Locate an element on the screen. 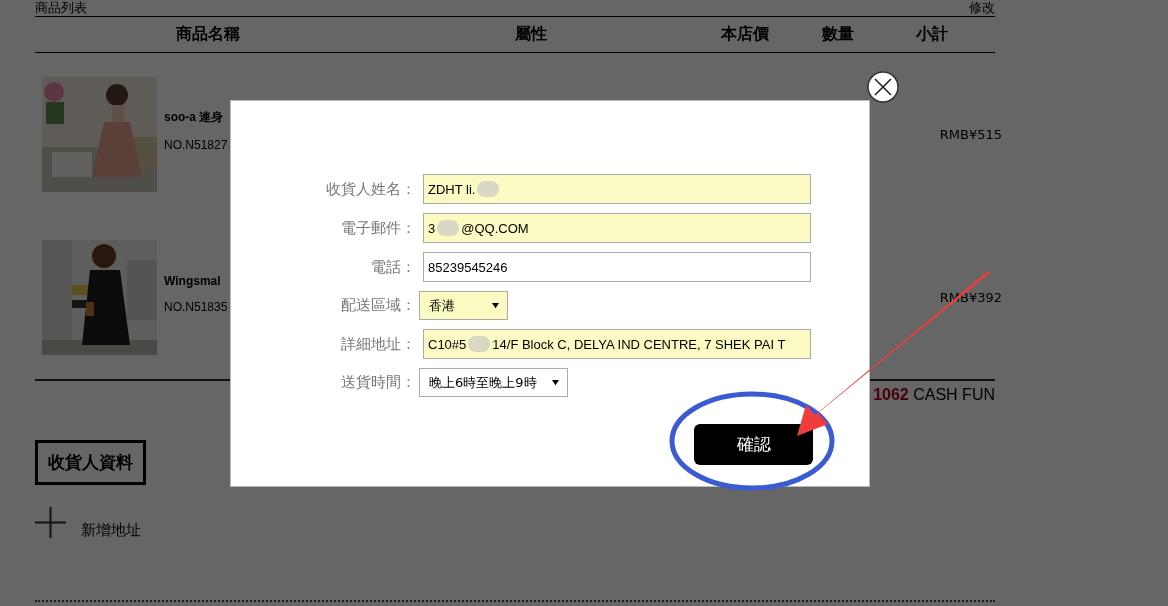 This screenshot has height=606, width=1168. add-address-link: 新增地址 is located at coordinates (111, 530).